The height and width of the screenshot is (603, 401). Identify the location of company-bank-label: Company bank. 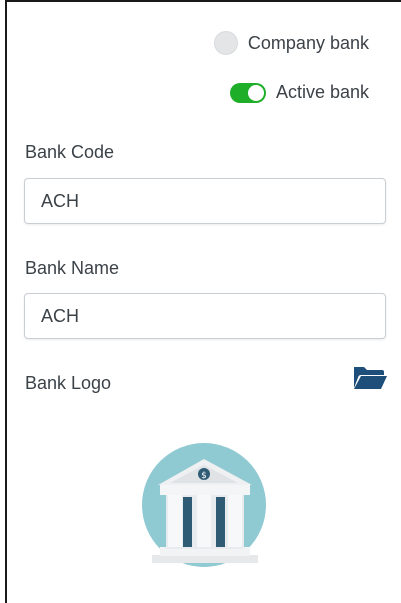
(308, 42).